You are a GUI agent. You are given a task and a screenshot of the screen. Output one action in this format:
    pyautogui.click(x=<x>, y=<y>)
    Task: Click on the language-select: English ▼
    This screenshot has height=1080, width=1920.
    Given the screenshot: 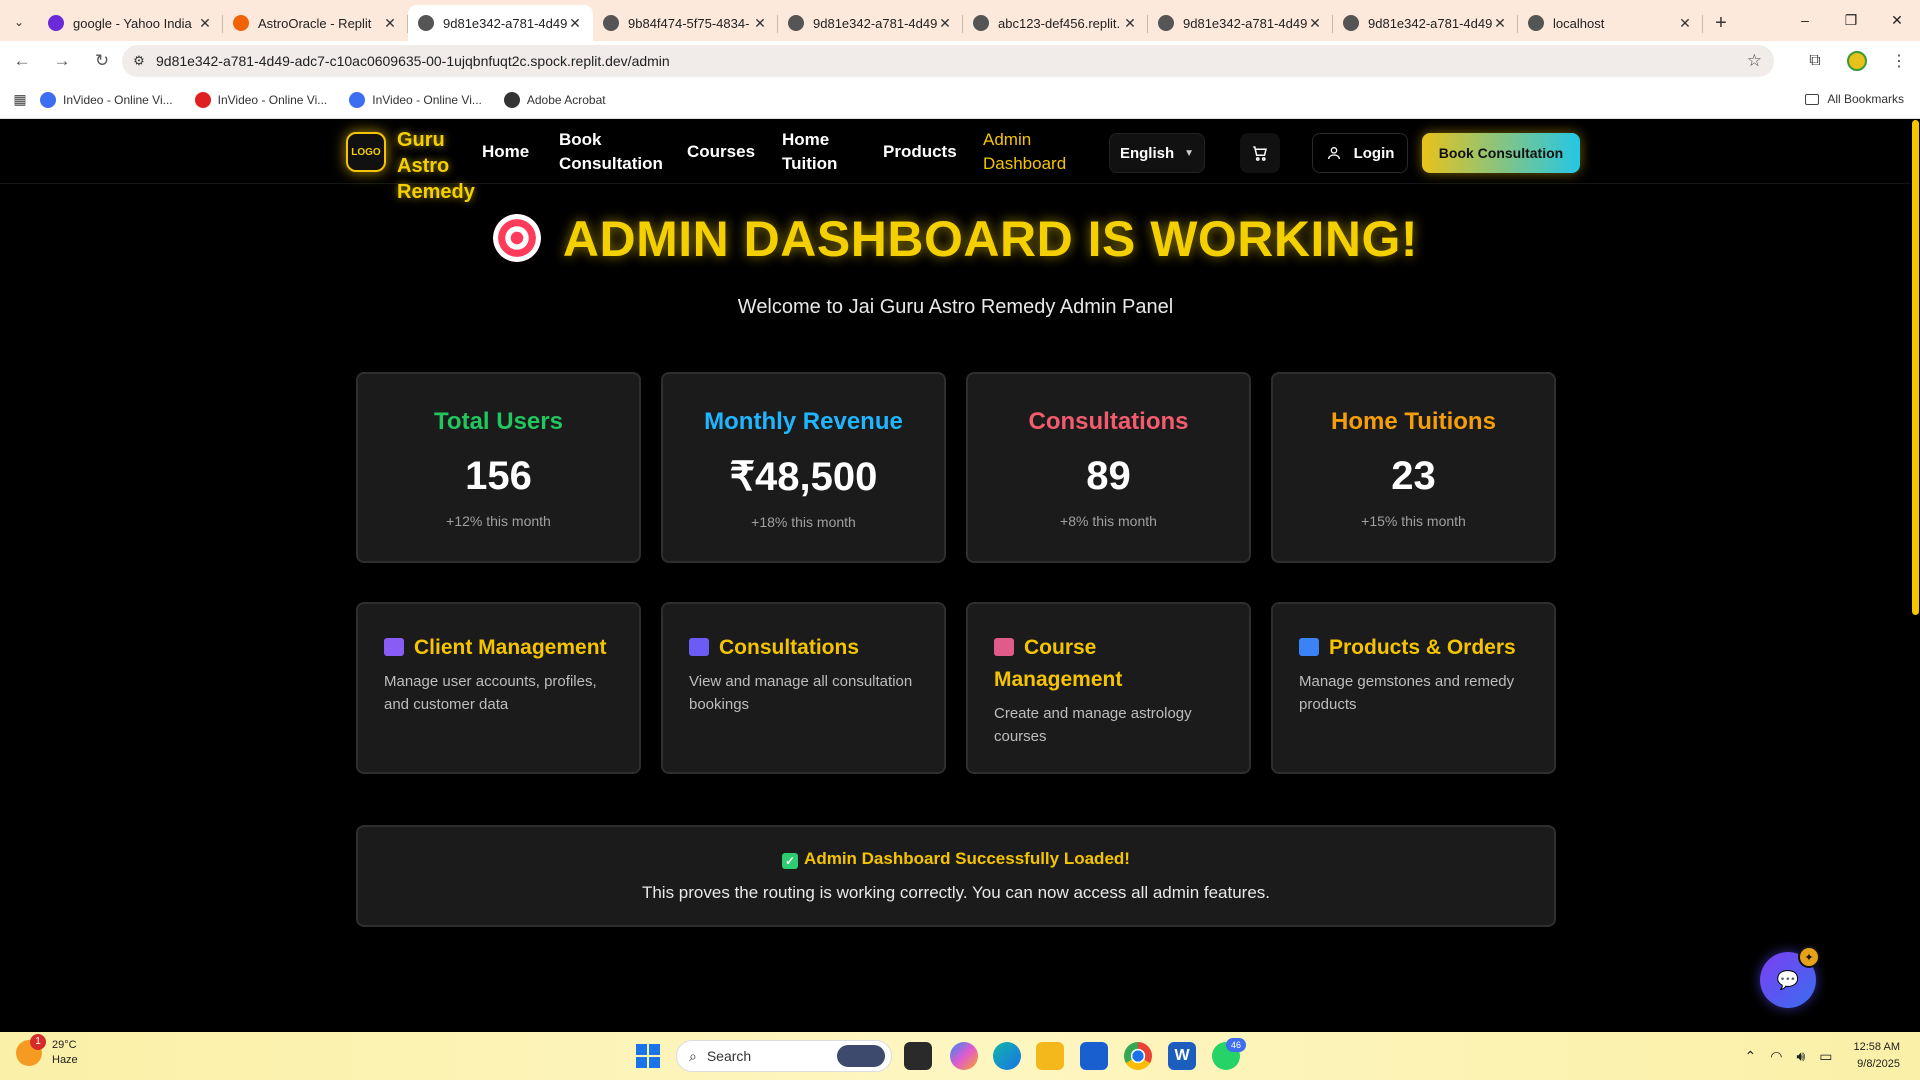 What is the action you would take?
    pyautogui.click(x=1157, y=153)
    